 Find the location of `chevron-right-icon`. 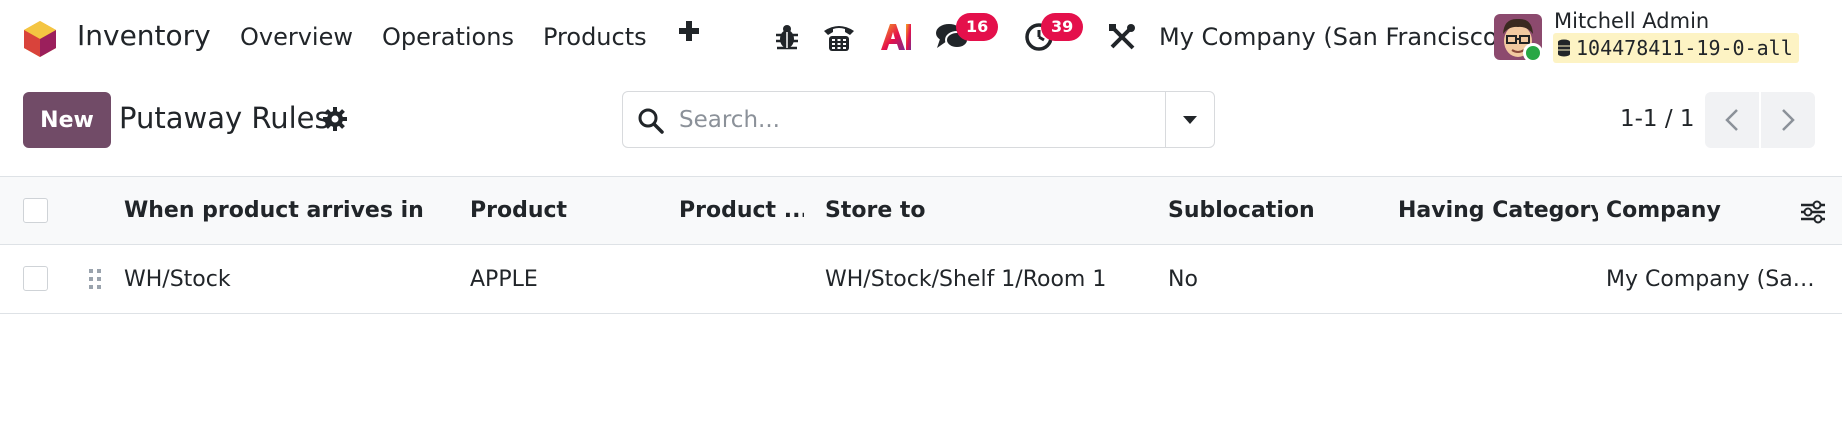

chevron-right-icon is located at coordinates (1788, 120).